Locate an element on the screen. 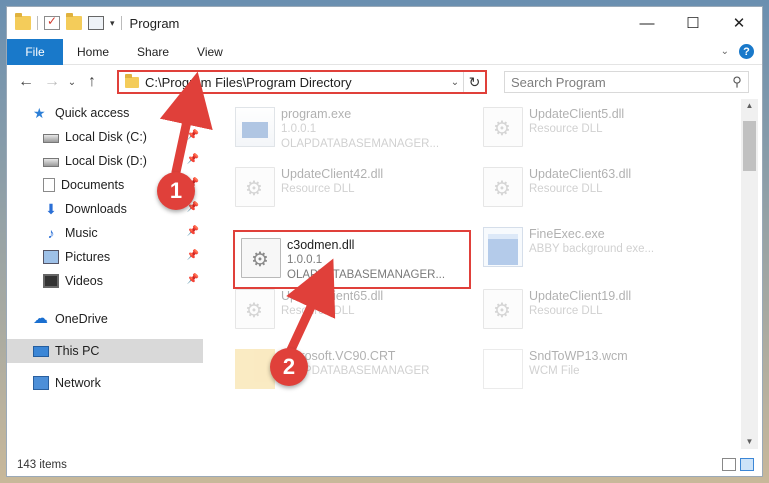 The height and width of the screenshot is (483, 769). forward-arrow-icon: → is located at coordinates (52, 82).